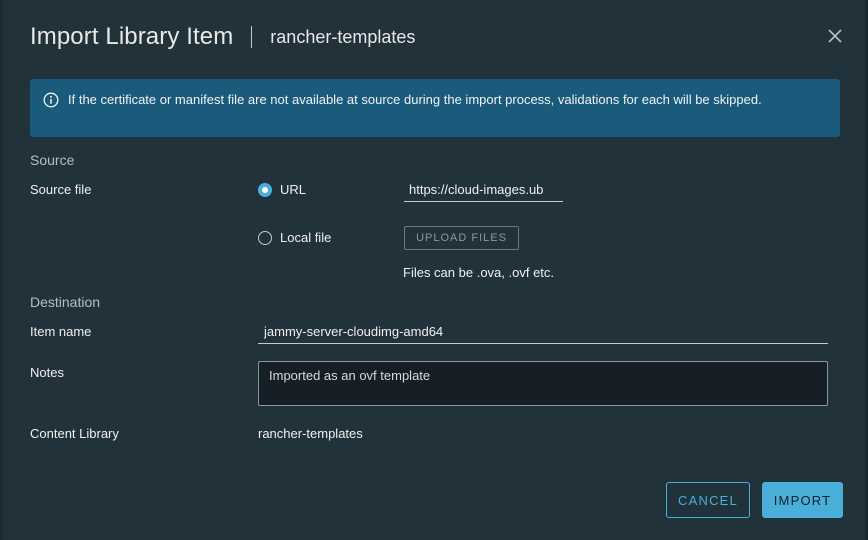 Image resolution: width=868 pixels, height=540 pixels. What do you see at coordinates (52, 160) in the screenshot?
I see `source-section-title: Source` at bounding box center [52, 160].